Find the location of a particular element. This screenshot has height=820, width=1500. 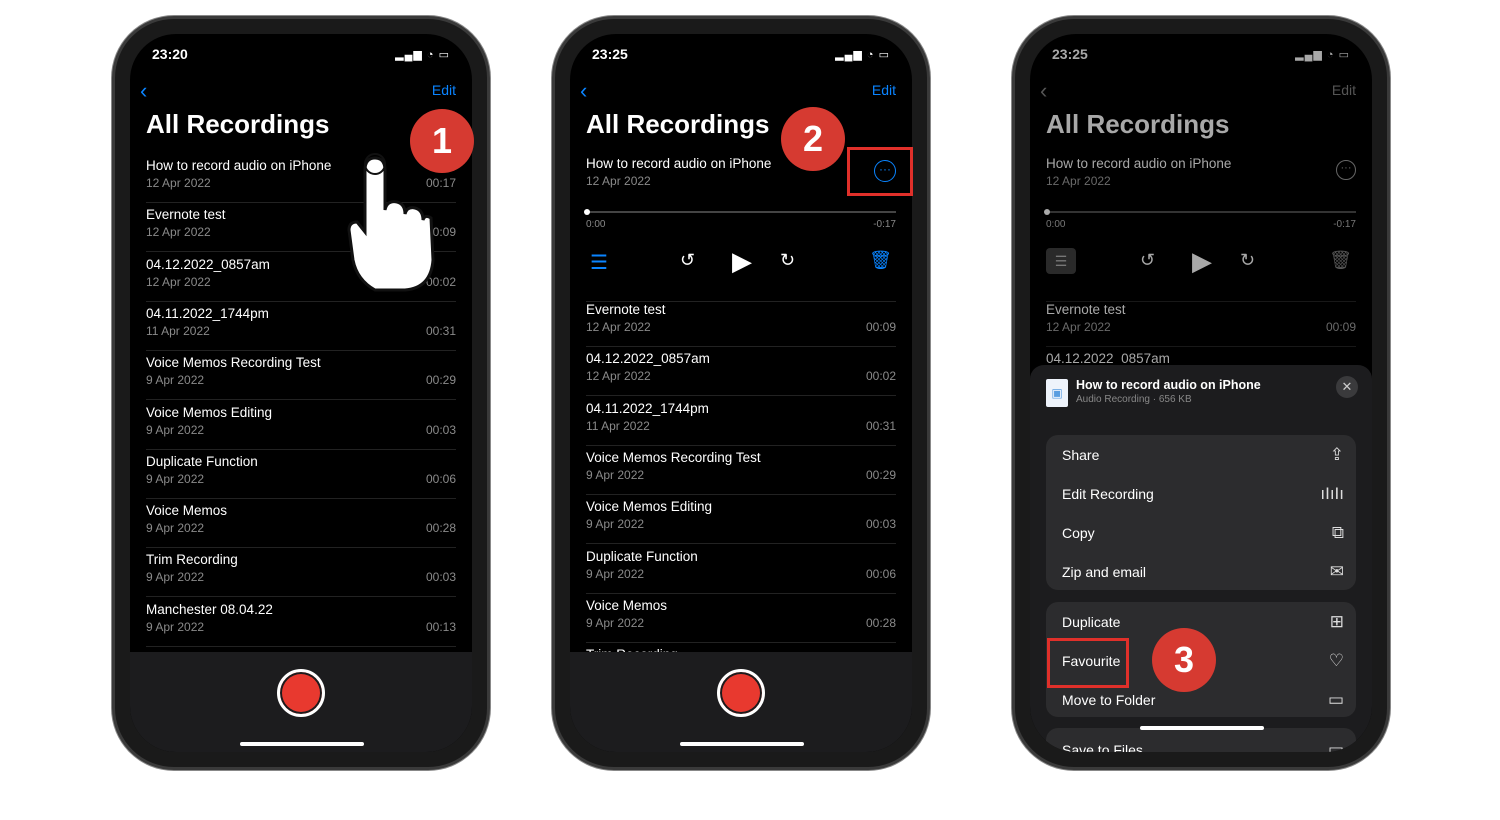

recording-name: Voice Memos Editing is located at coordinates (209, 412).